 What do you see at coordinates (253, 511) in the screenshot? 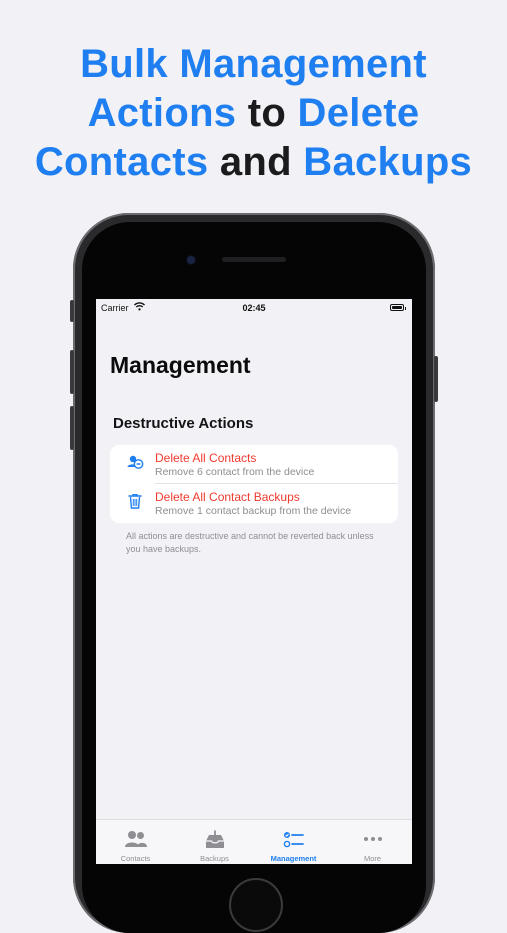
I see `row-subtitle: Remove 1 contact backup from the device` at bounding box center [253, 511].